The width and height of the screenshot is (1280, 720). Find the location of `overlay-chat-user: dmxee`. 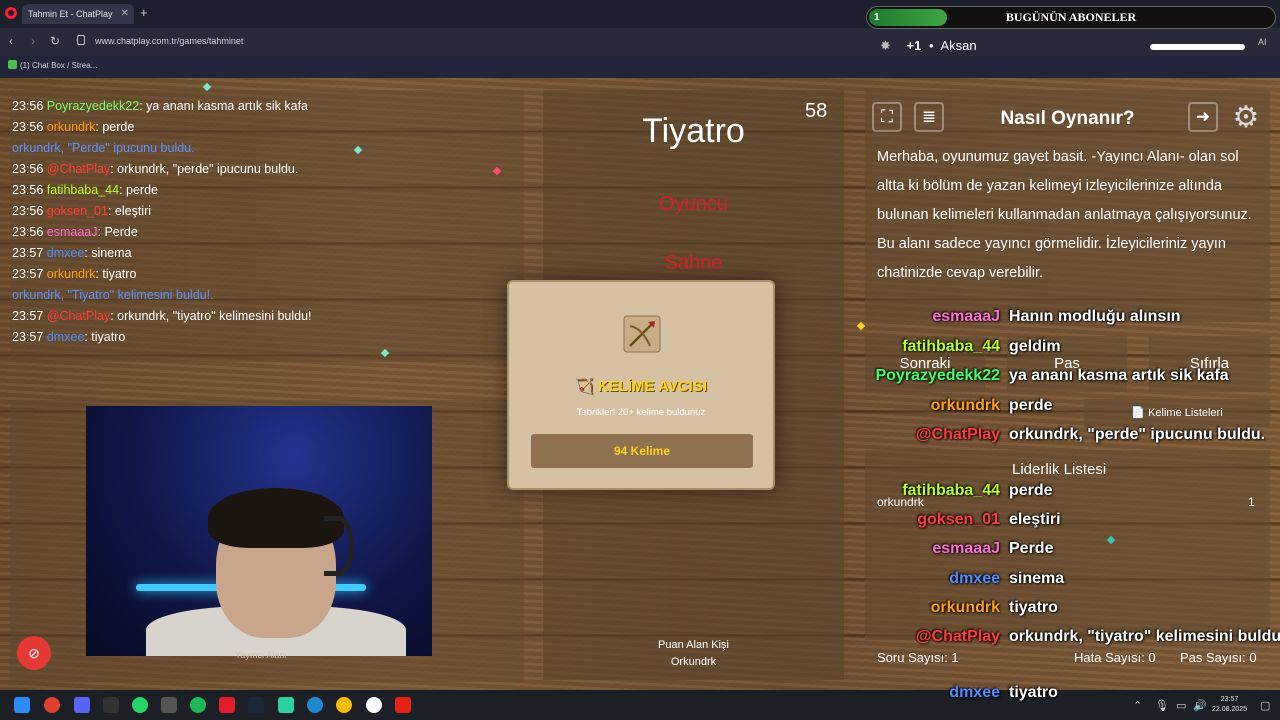

overlay-chat-user: dmxee is located at coordinates (974, 692).